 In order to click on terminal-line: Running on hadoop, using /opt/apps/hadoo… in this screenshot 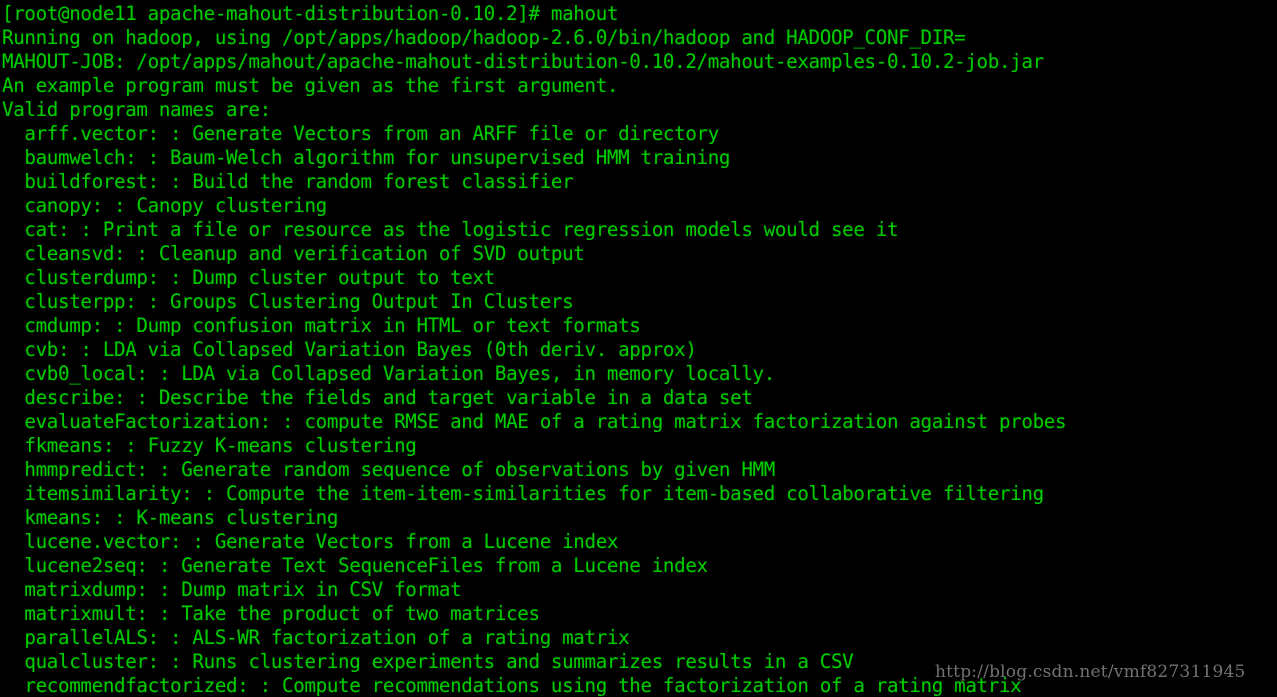, I will do `click(484, 37)`.